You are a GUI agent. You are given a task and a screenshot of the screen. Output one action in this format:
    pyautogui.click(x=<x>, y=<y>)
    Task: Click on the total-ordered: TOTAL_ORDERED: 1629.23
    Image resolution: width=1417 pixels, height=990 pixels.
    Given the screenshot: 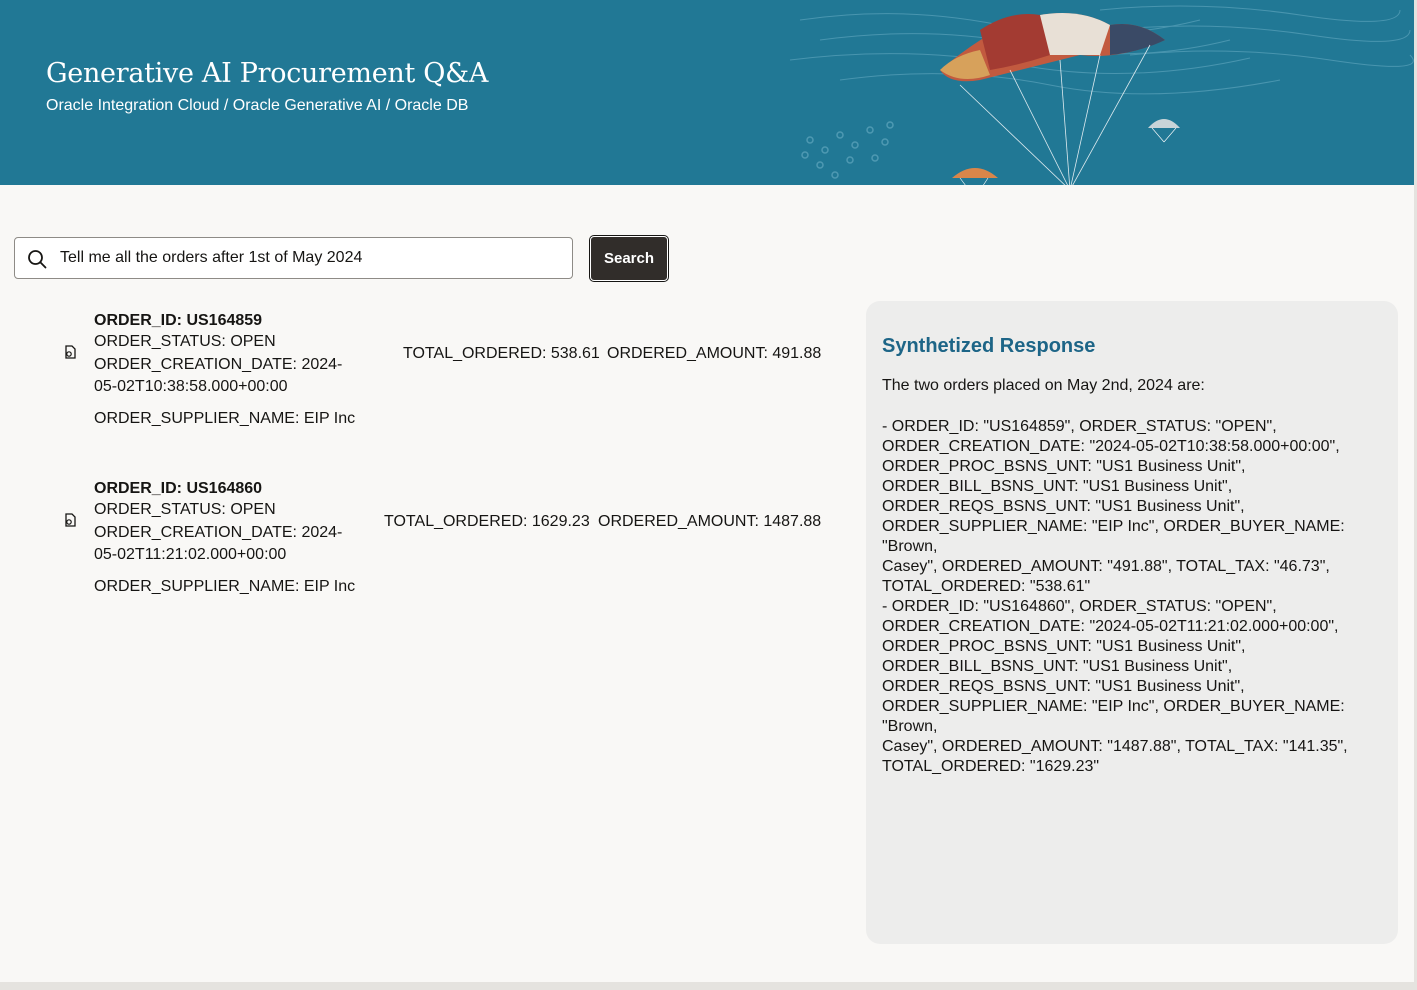 What is the action you would take?
    pyautogui.click(x=487, y=521)
    